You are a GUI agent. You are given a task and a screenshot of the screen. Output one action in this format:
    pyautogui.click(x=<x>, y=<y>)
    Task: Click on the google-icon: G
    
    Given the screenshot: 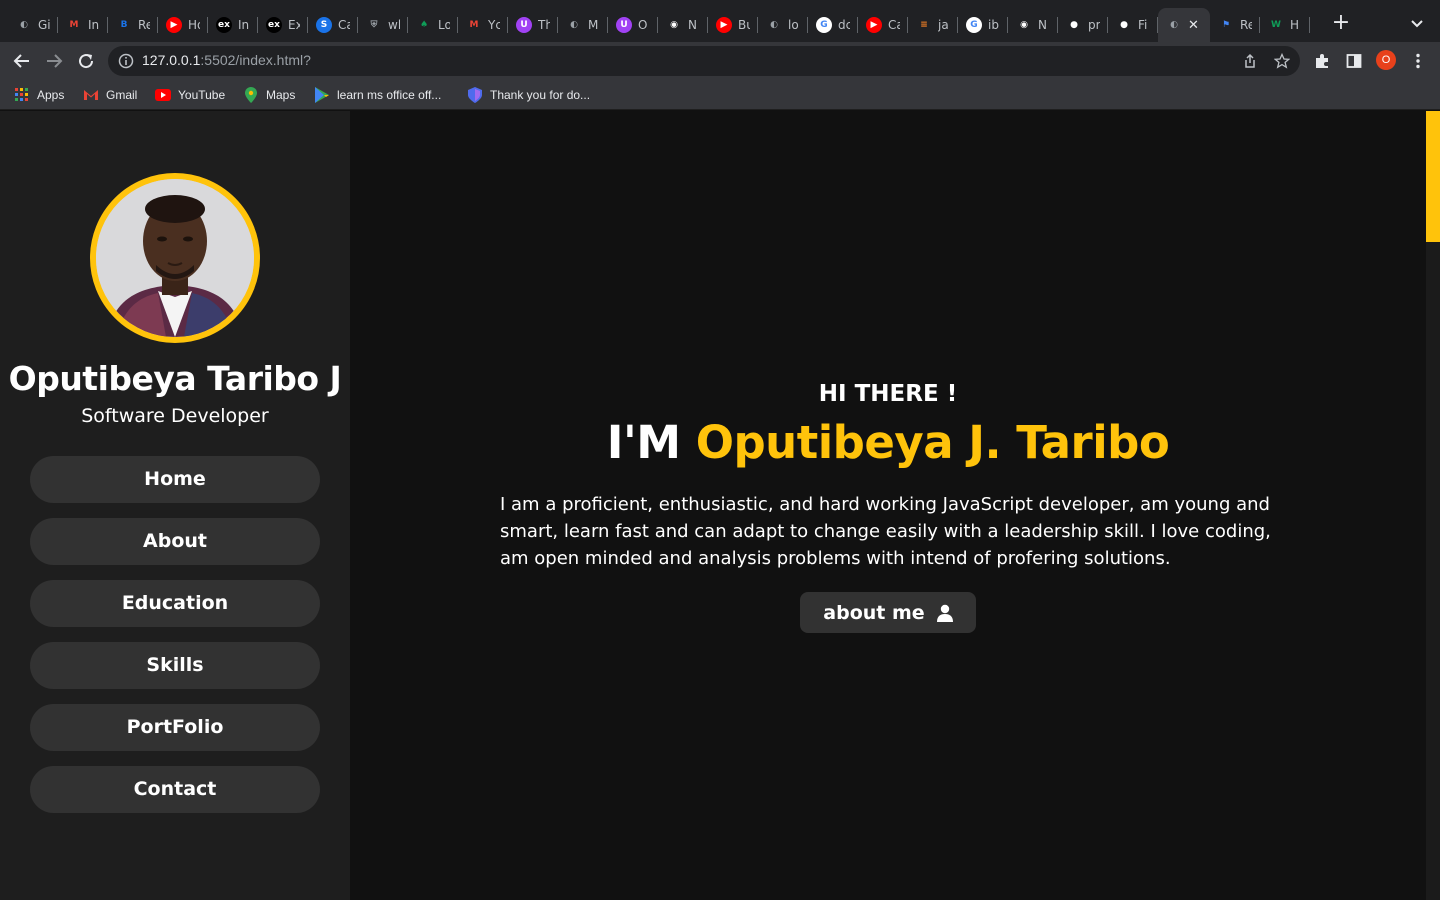 What is the action you would take?
    pyautogui.click(x=824, y=25)
    